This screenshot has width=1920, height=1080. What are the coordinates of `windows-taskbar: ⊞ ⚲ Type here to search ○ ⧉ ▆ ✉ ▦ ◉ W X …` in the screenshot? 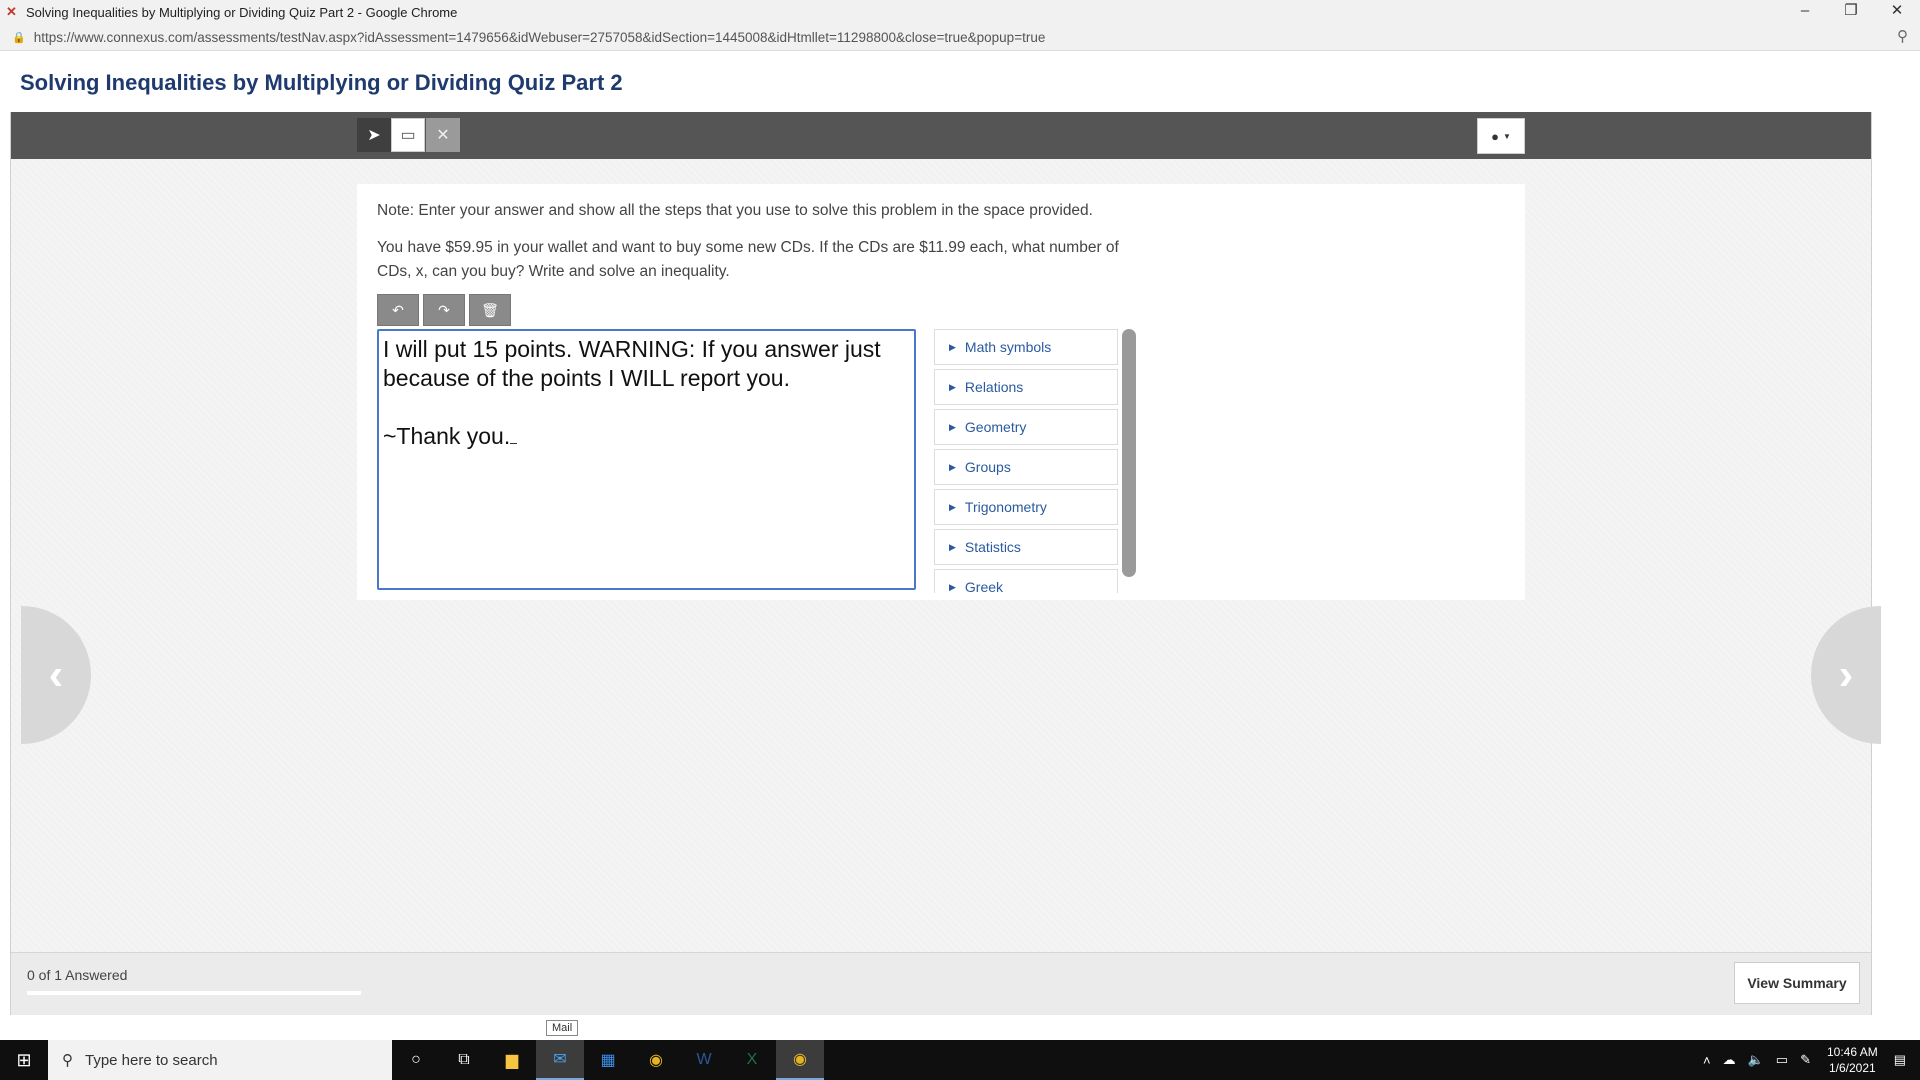 It's located at (960, 1060).